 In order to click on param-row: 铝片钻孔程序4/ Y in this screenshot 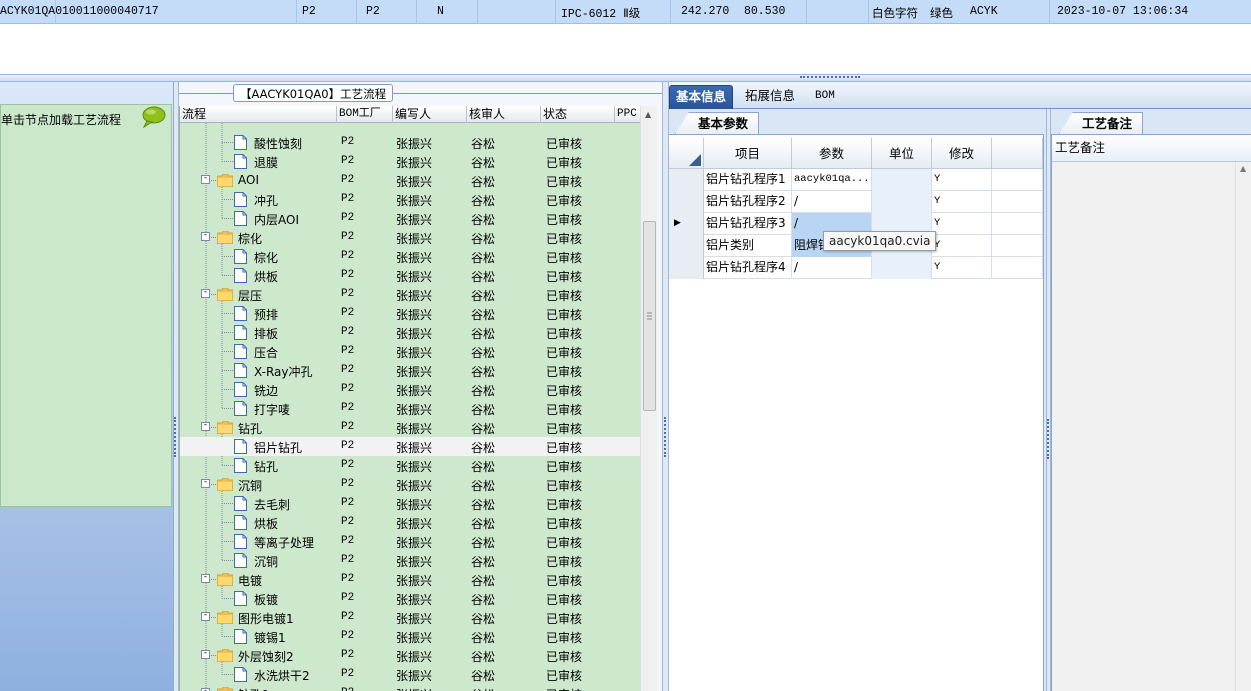, I will do `click(856, 268)`.